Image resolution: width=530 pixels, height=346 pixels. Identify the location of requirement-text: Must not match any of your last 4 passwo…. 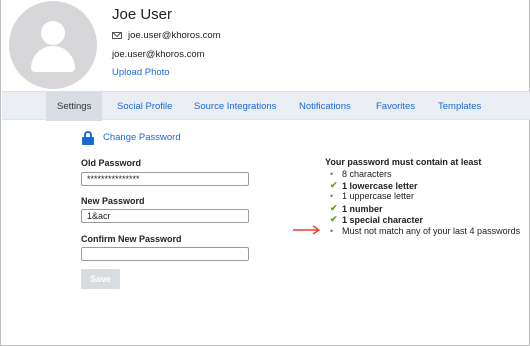
(431, 231).